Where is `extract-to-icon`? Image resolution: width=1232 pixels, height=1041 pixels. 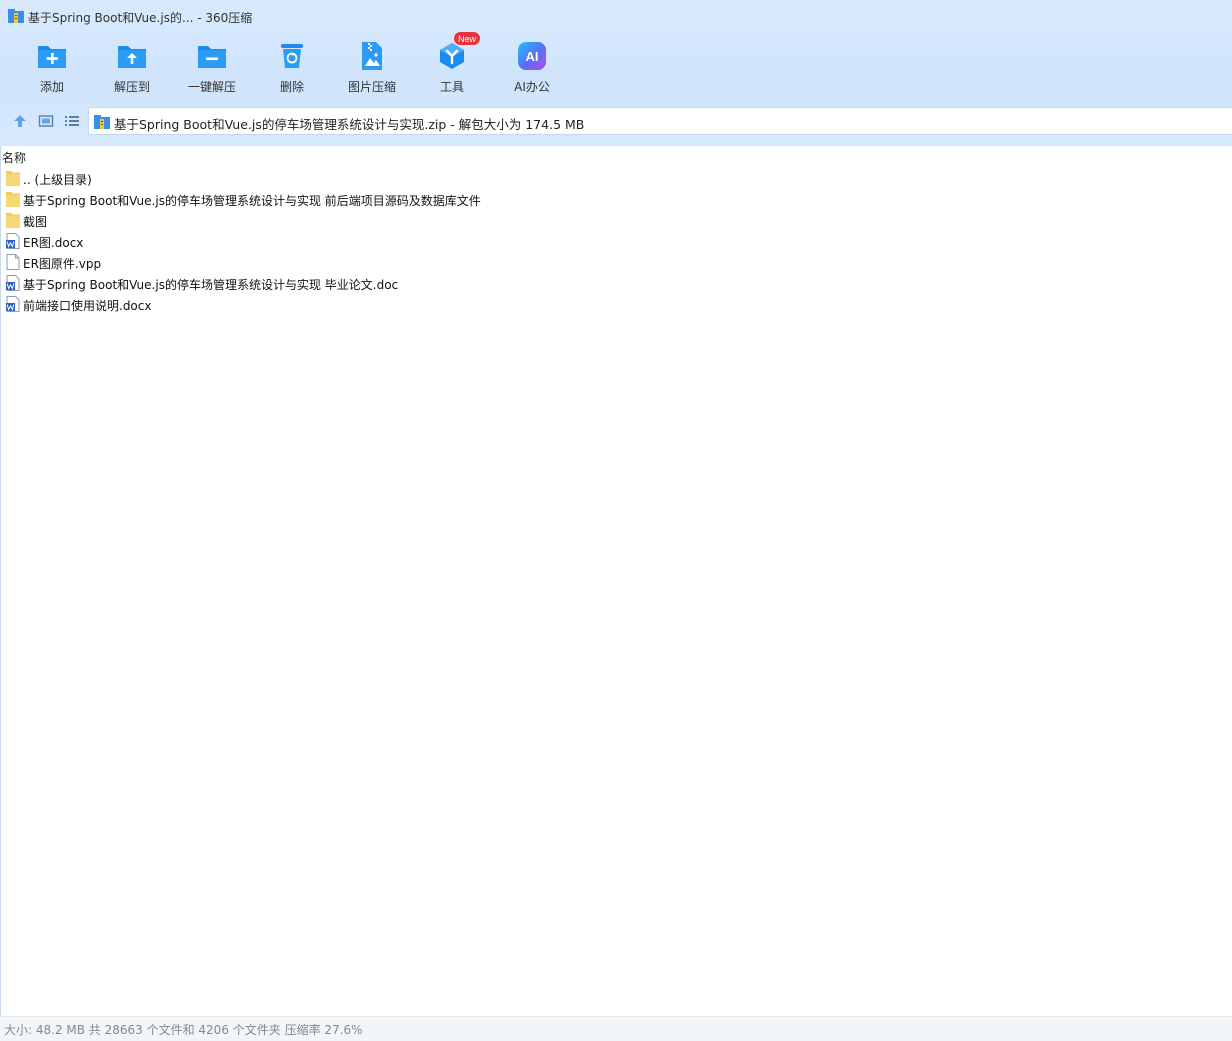
extract-to-icon is located at coordinates (132, 57).